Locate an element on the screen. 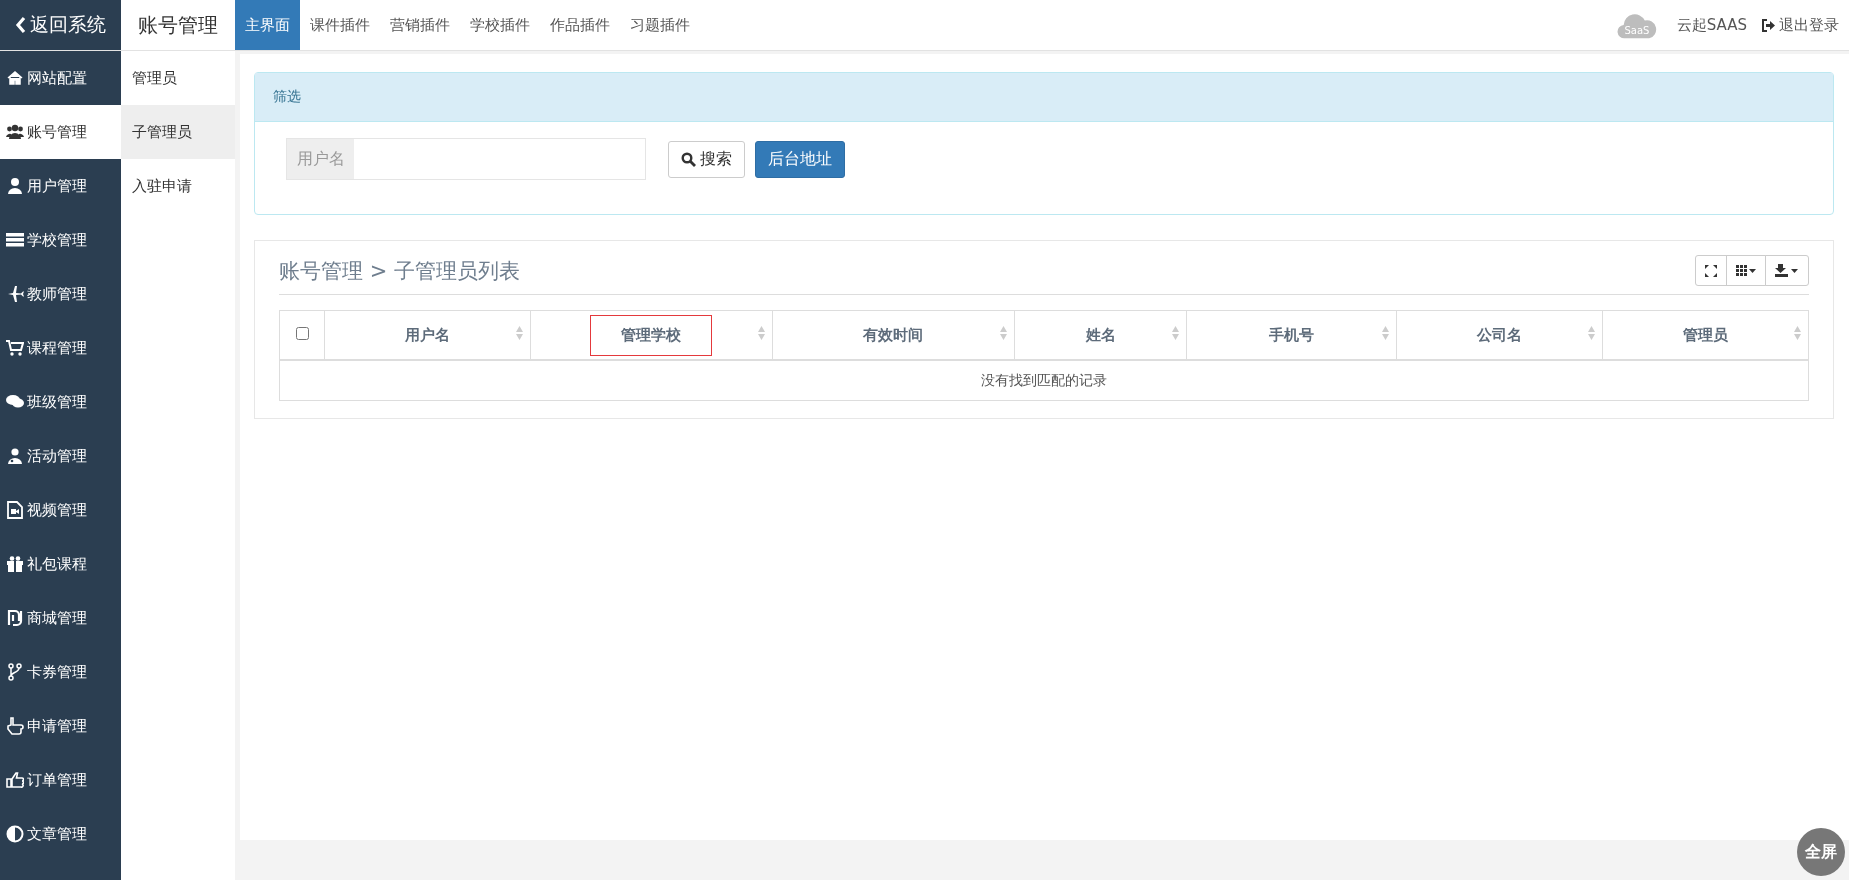 This screenshot has width=1849, height=880. gift-icon is located at coordinates (15, 564).